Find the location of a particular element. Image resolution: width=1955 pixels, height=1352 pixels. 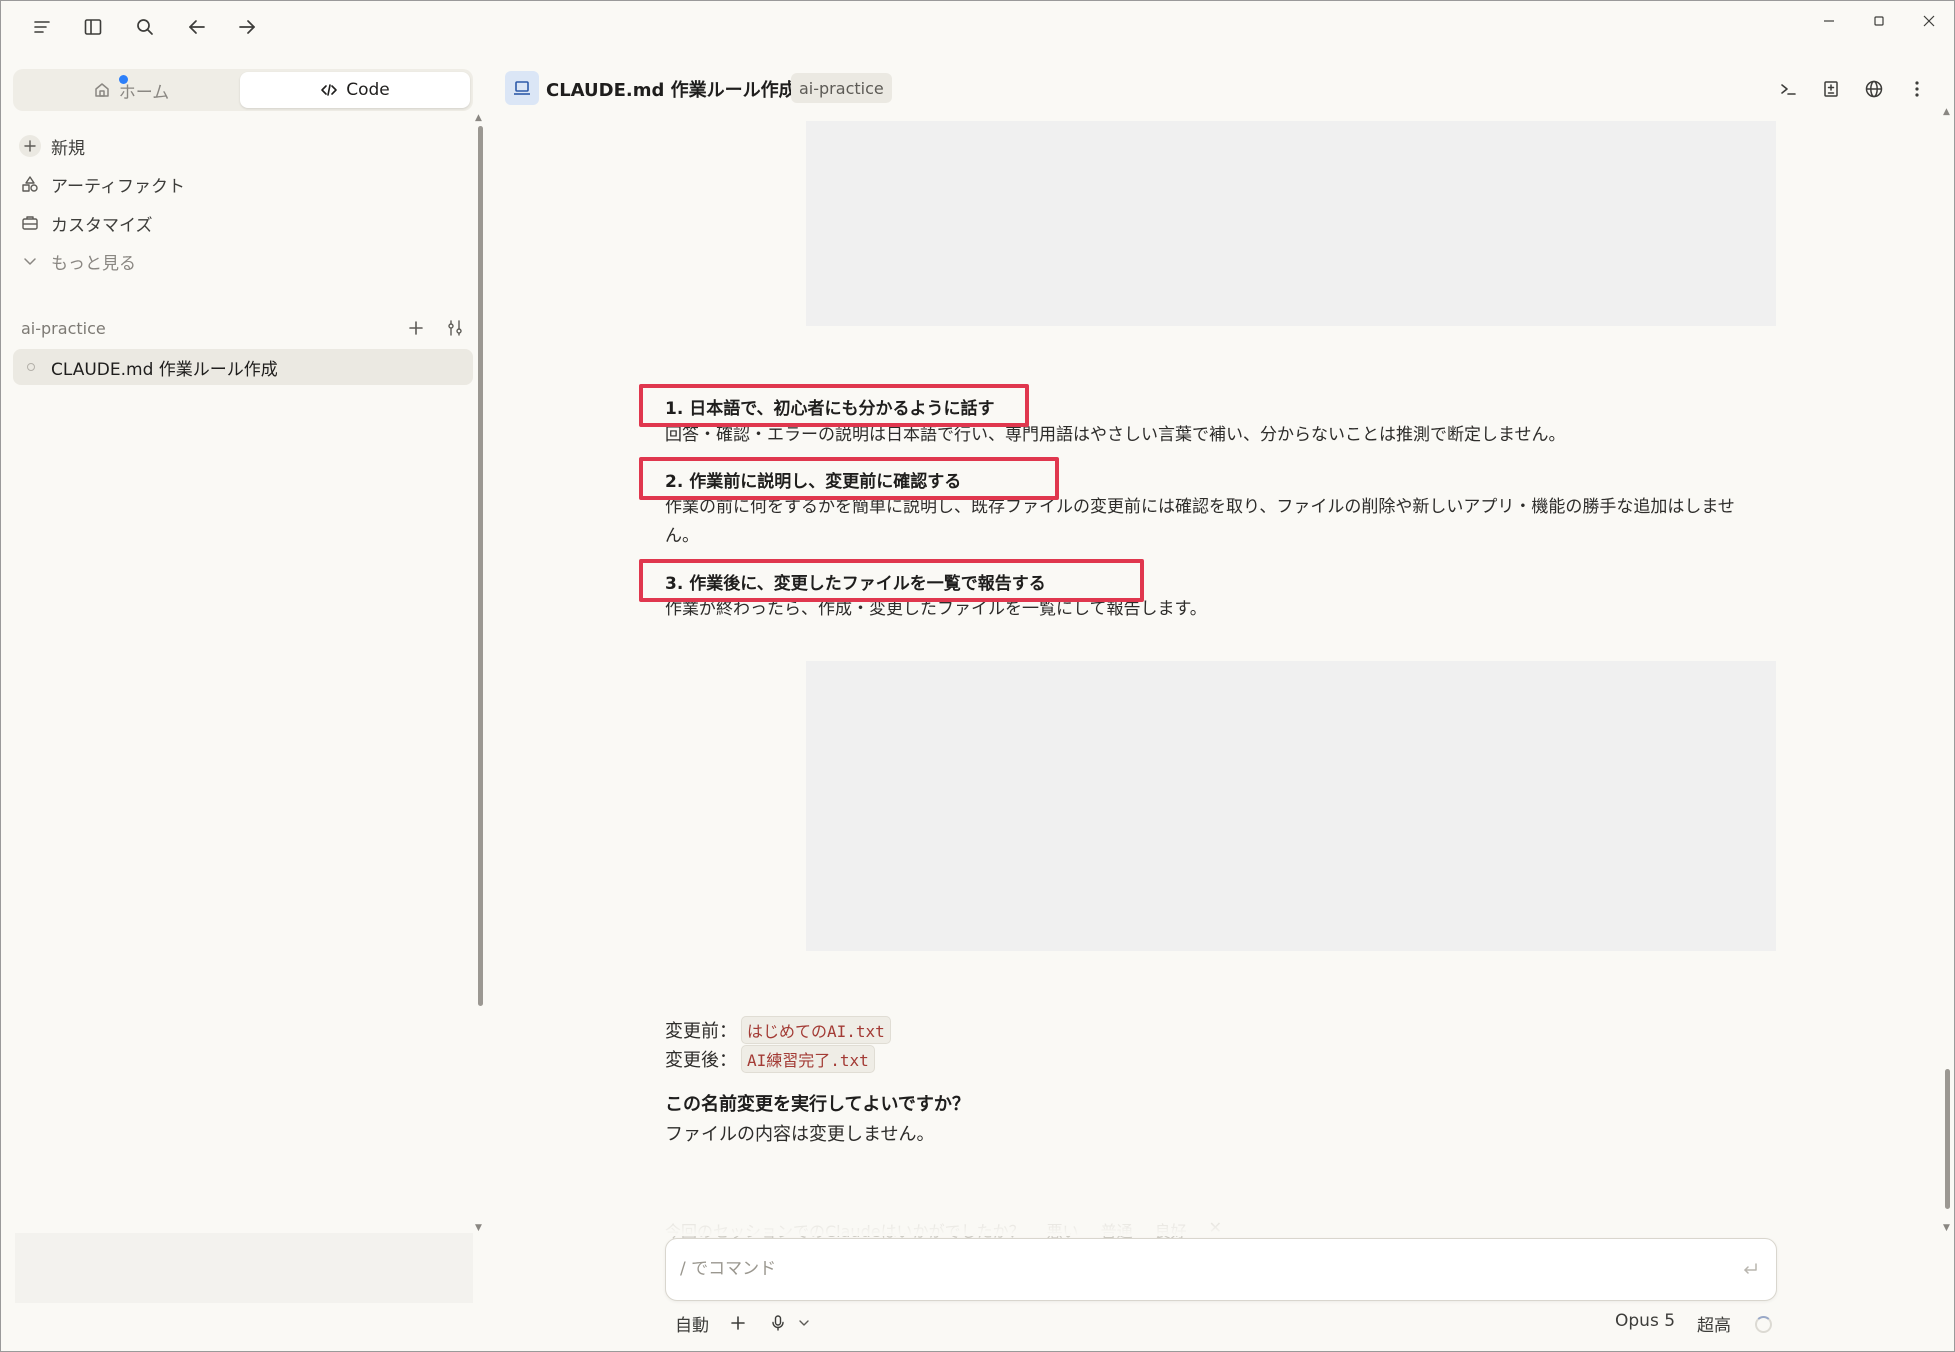

new-session-button: 新規 is located at coordinates (239, 146).